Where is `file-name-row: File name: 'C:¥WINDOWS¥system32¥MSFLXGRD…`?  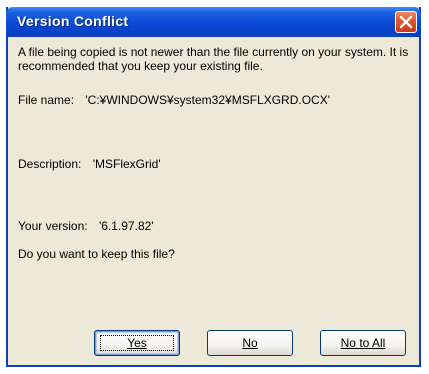 file-name-row: File name: 'C:¥WINDOWS¥system32¥MSFLXGRD… is located at coordinates (174, 100).